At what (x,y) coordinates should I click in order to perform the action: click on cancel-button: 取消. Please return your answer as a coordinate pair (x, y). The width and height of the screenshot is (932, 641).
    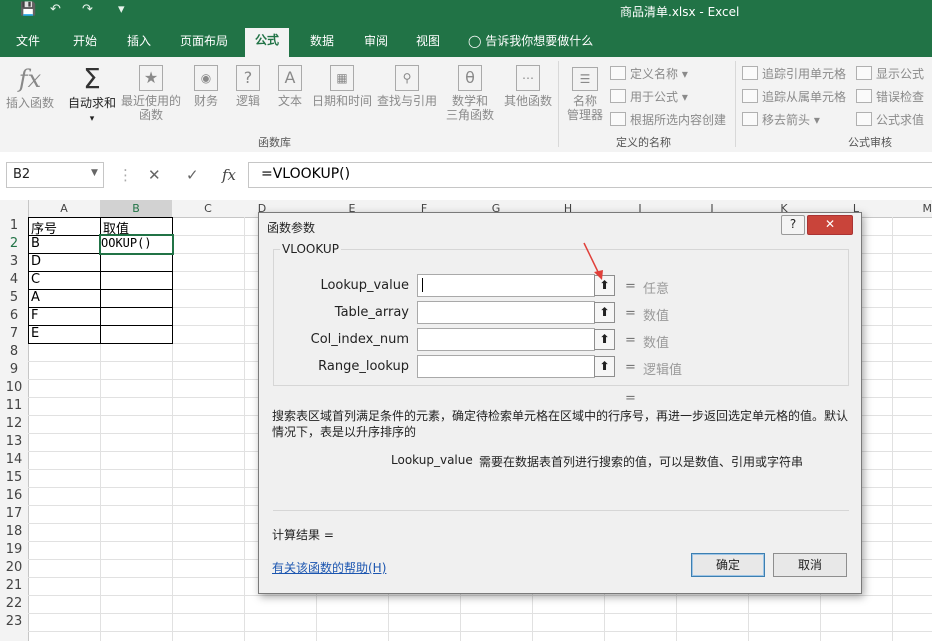
    Looking at the image, I should click on (810, 565).